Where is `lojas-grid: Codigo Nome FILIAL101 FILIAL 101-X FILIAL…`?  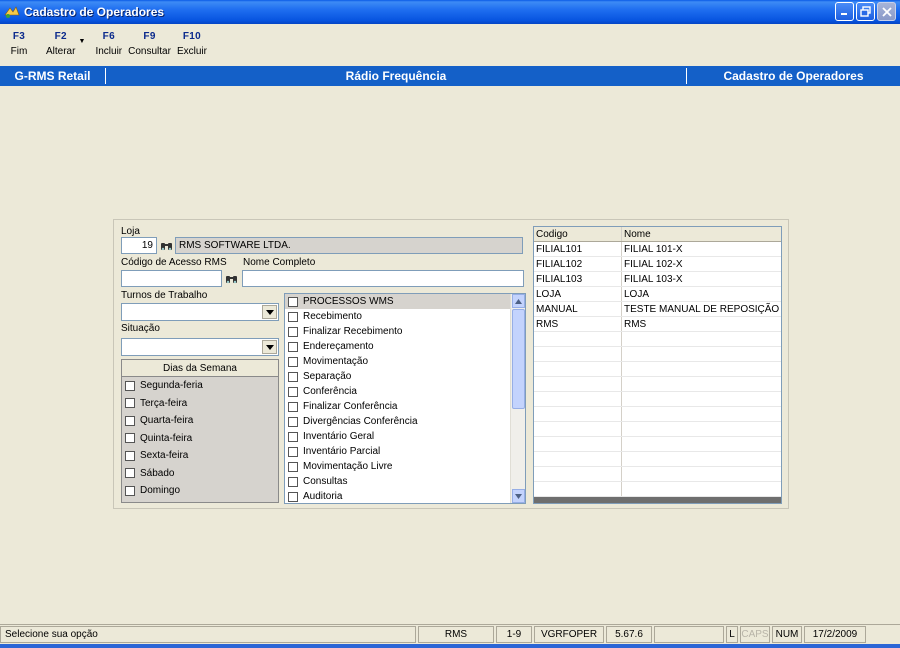
lojas-grid: Codigo Nome FILIAL101 FILIAL 101-X FILIAL… is located at coordinates (657, 365).